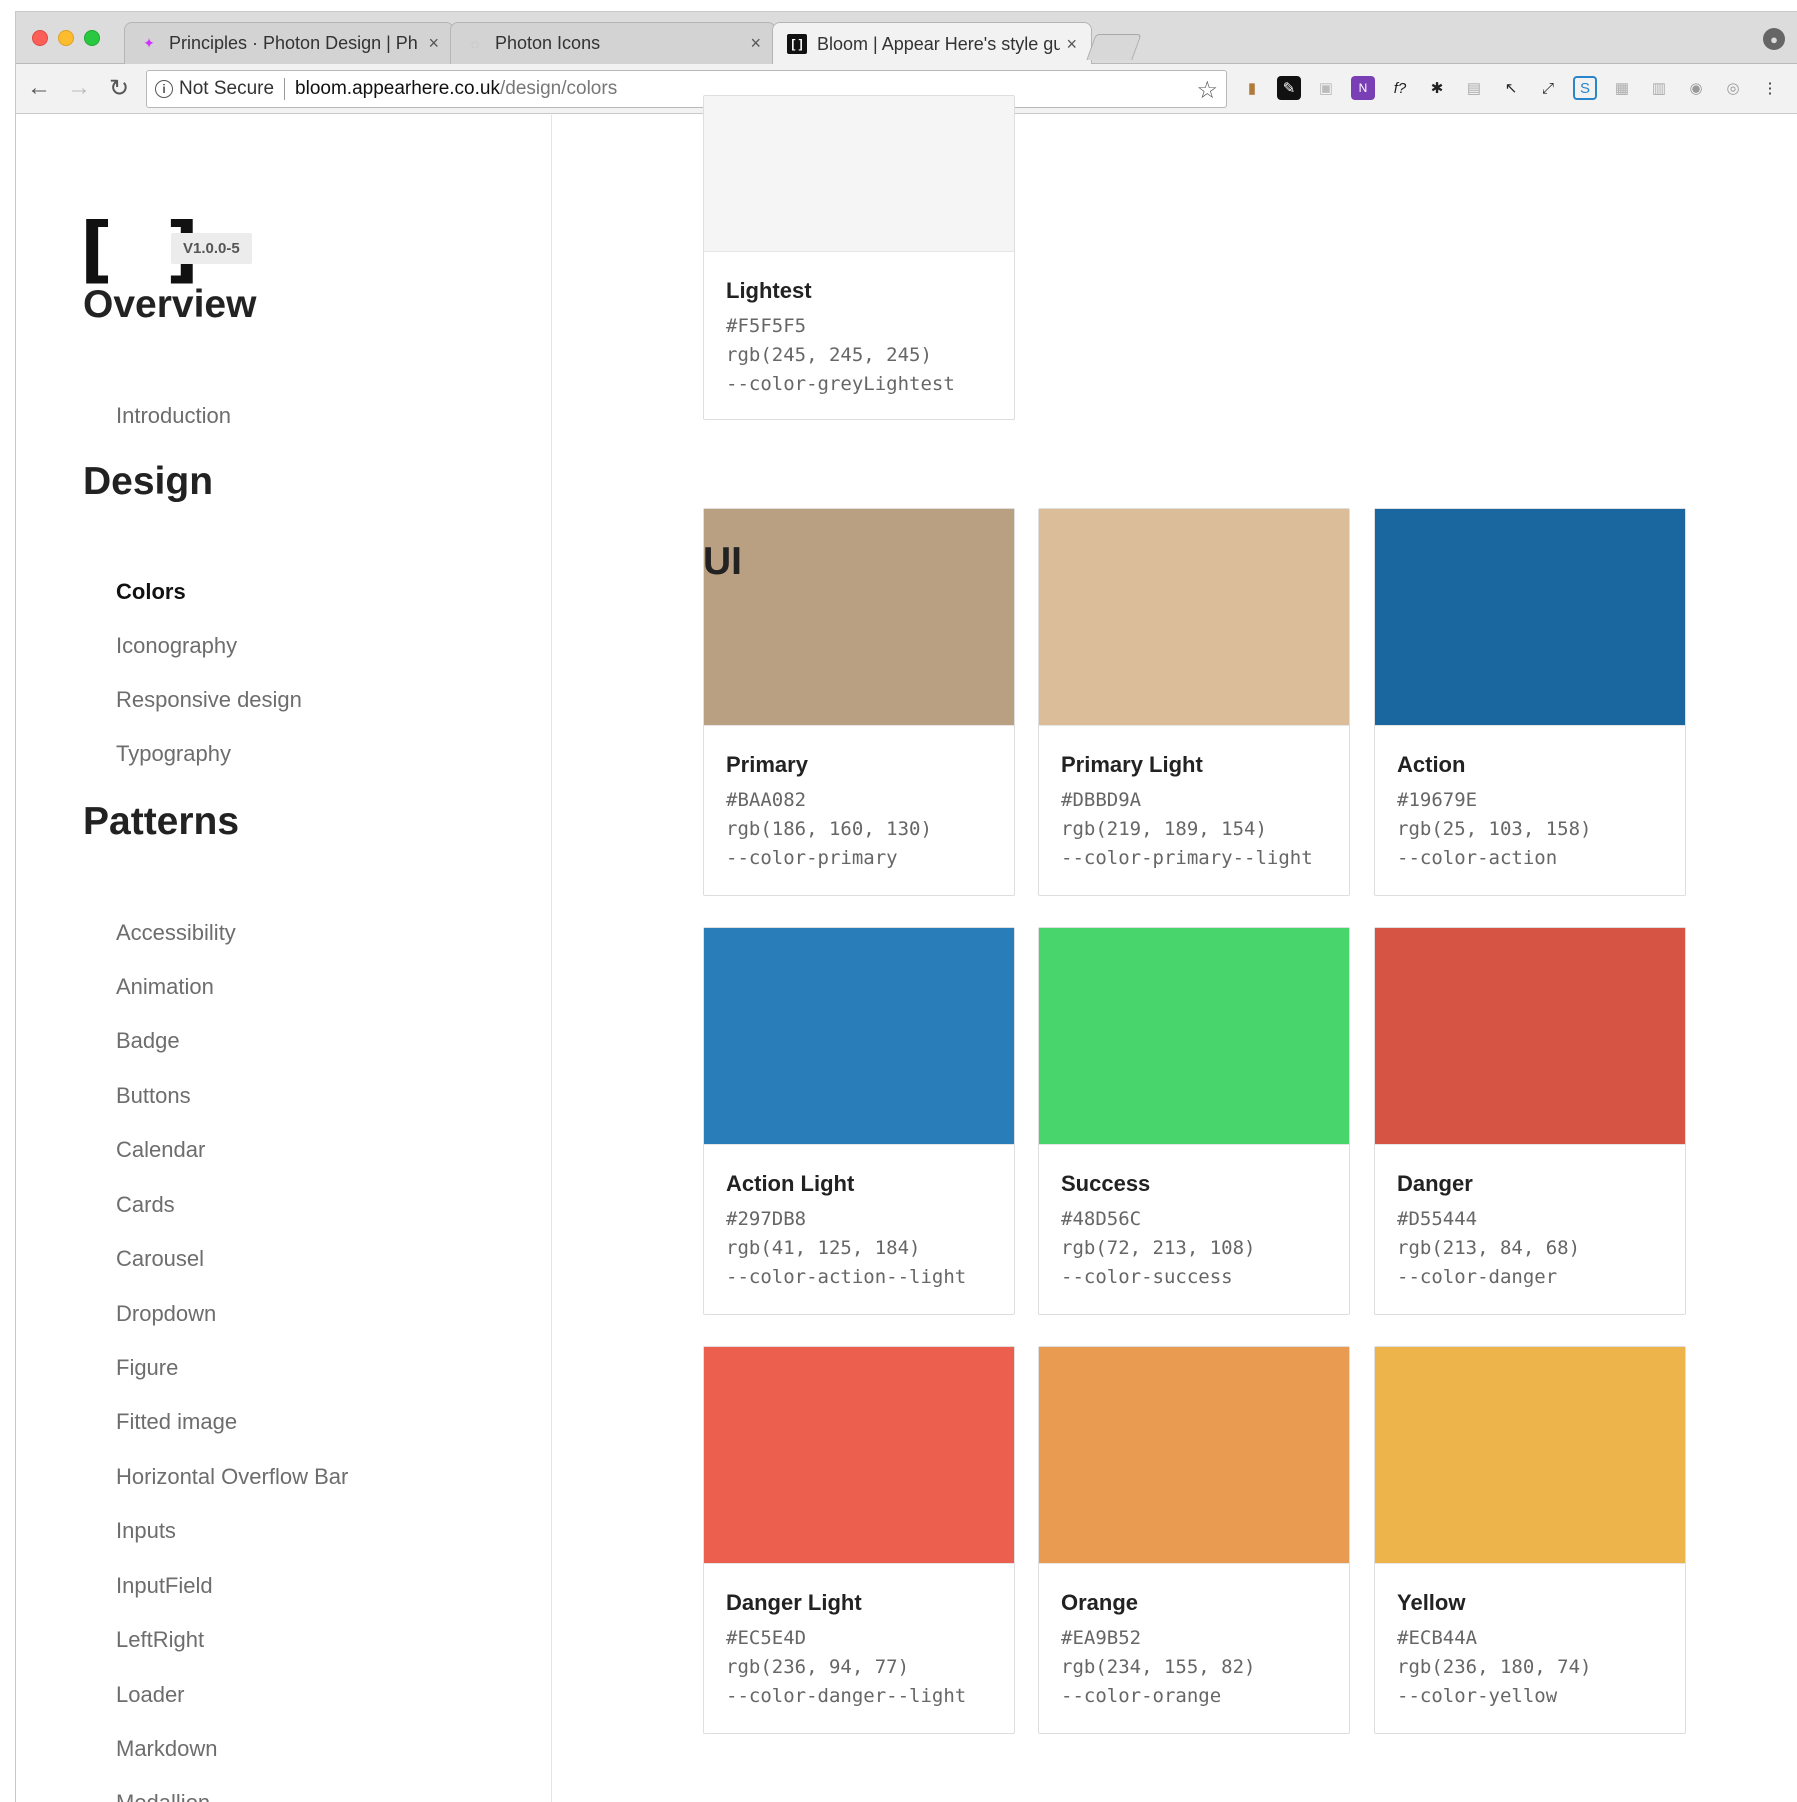 This screenshot has height=1802, width=1797. I want to click on circle-extension-icon: ◎, so click(1733, 88).